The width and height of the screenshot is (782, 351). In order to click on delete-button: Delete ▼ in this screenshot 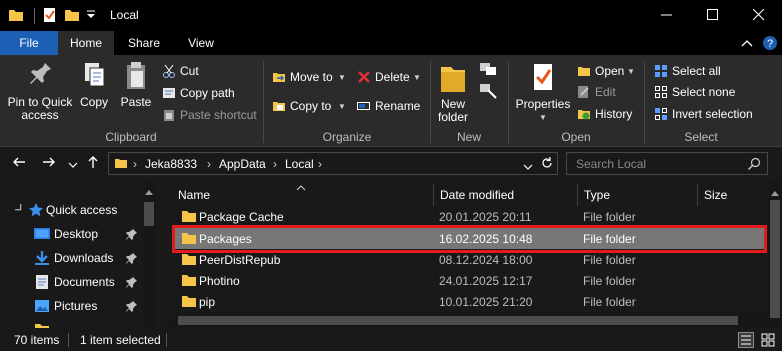, I will do `click(390, 77)`.